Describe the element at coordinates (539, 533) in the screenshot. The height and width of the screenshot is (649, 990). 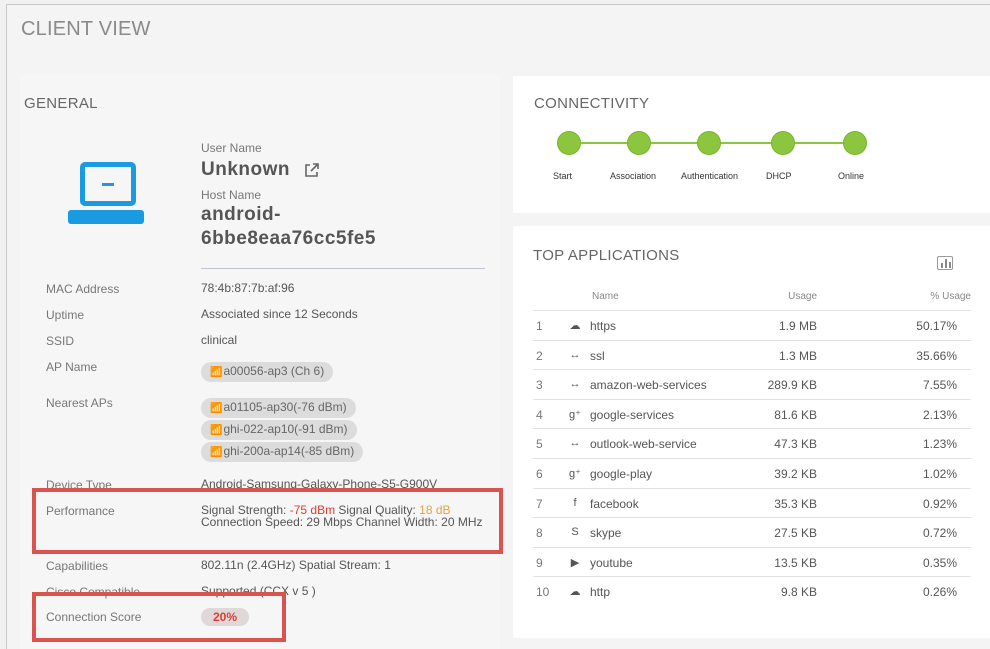
I see `row-number: 8` at that location.